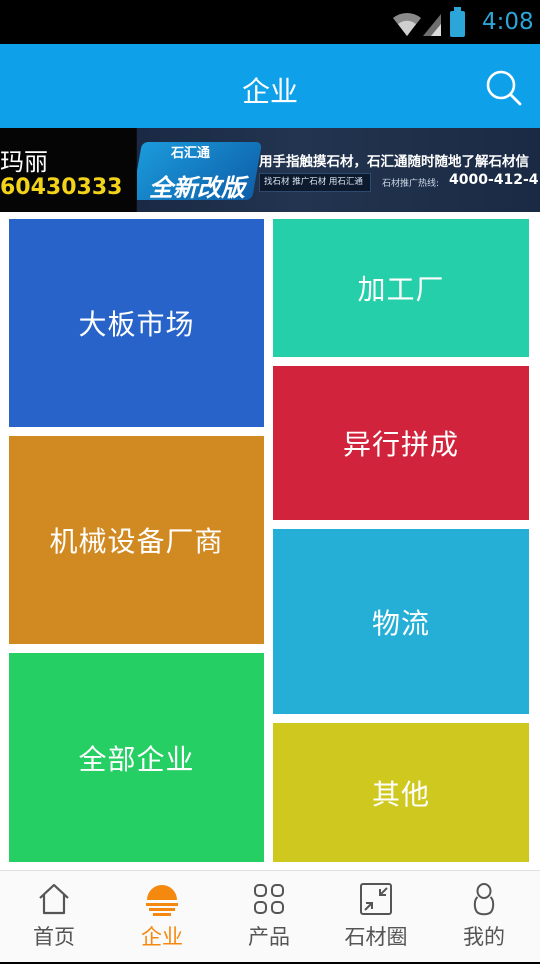  What do you see at coordinates (162, 917) in the screenshot?
I see `tab-enterprise: 企业` at bounding box center [162, 917].